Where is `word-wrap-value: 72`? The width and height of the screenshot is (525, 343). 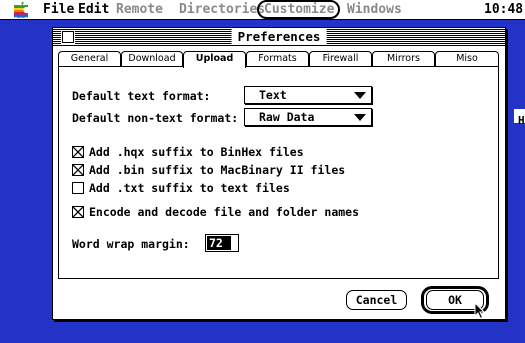
word-wrap-value: 72 is located at coordinates (219, 243).